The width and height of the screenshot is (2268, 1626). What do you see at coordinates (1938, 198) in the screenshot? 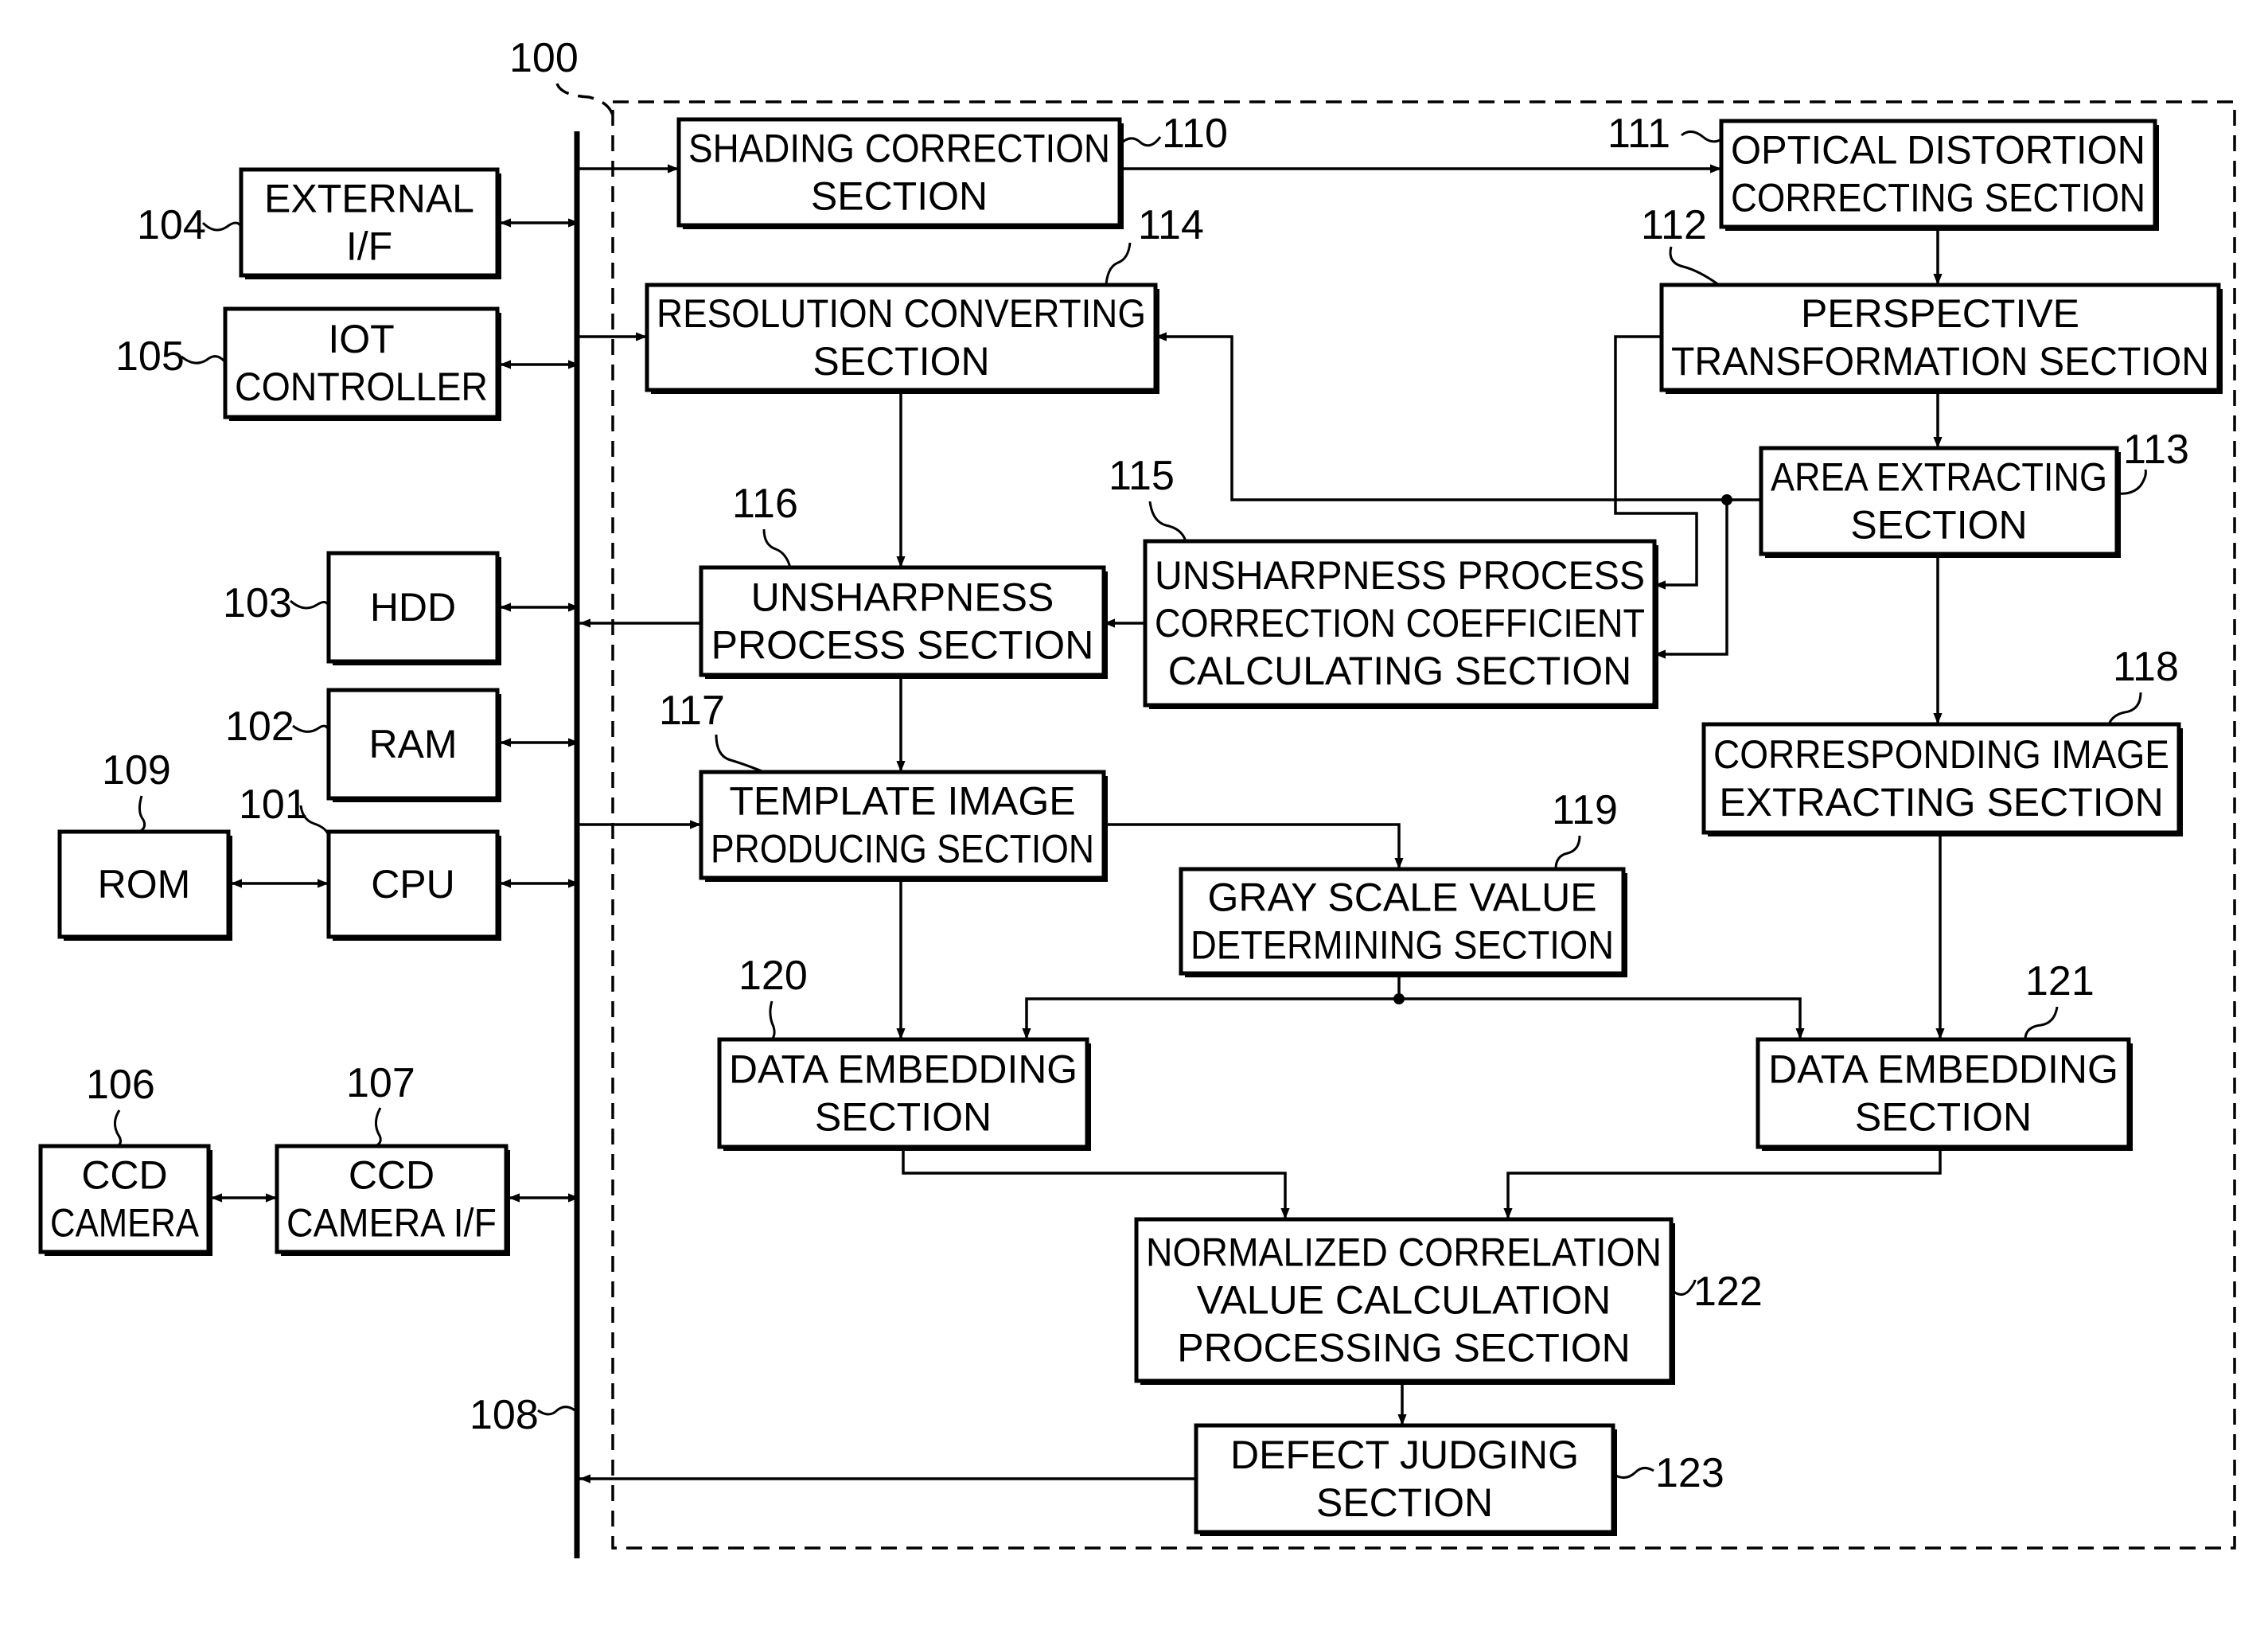
I see `block-label-line: CORRECTING SECTION` at bounding box center [1938, 198].